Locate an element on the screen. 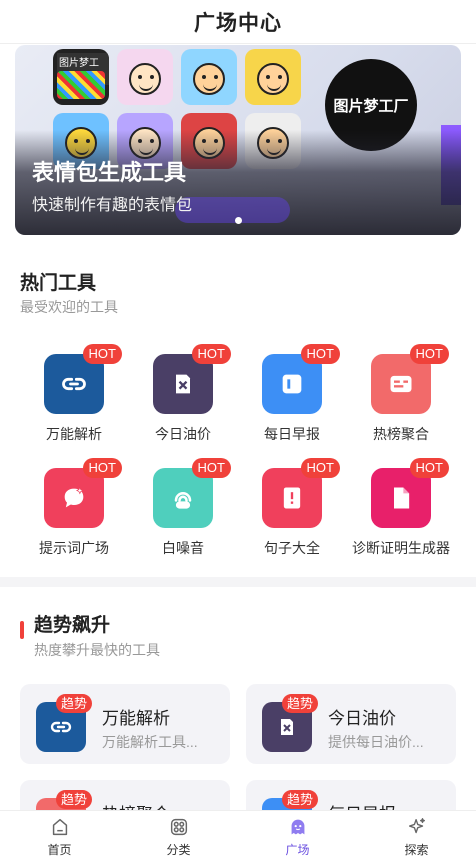 Image resolution: width=476 pixels, height=863 pixels. tab-home: 首页 is located at coordinates (59, 837).